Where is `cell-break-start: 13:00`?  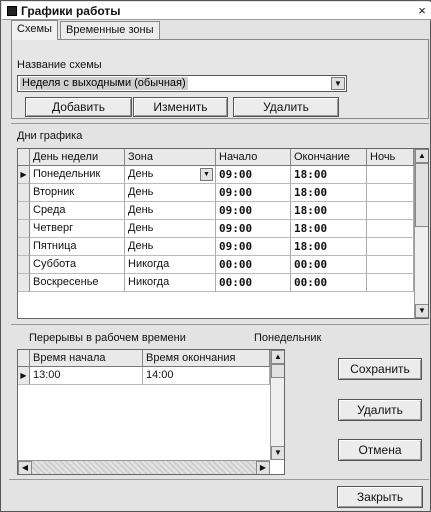 cell-break-start: 13:00 is located at coordinates (86, 376).